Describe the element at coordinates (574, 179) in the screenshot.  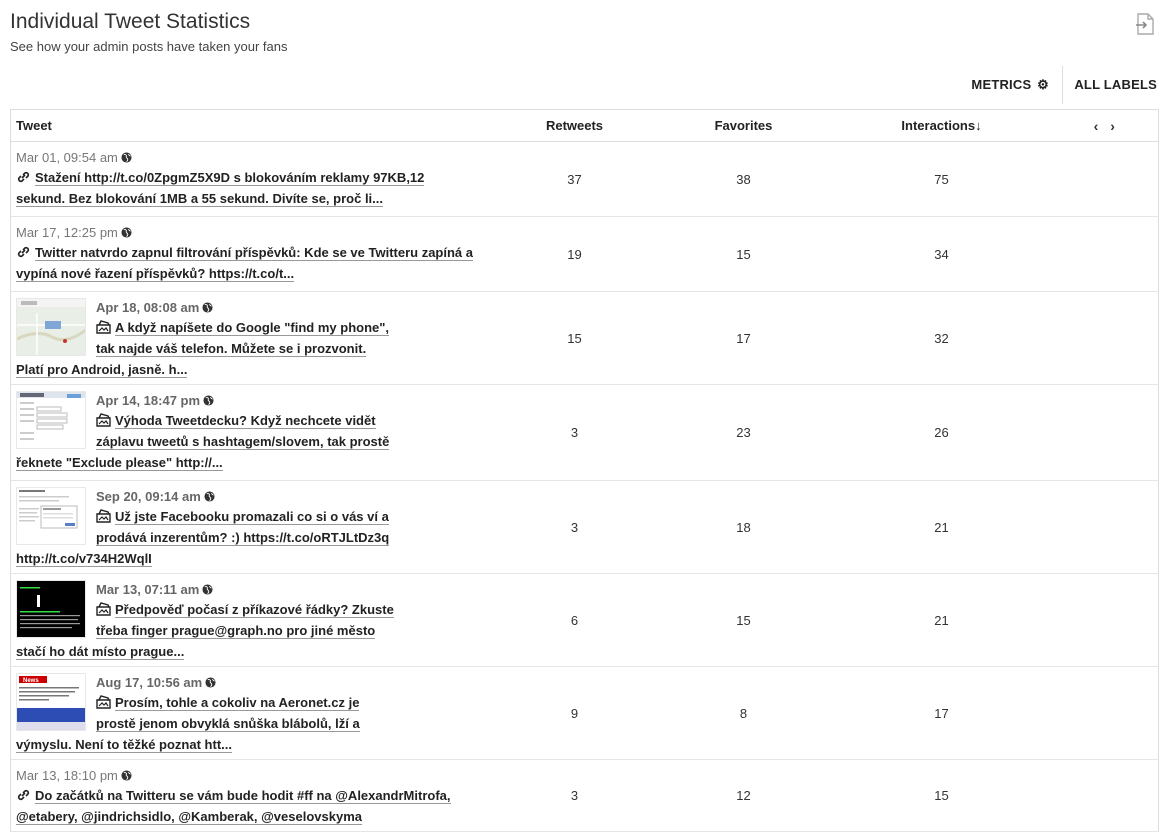
I see `retweets-cell: 37` at that location.